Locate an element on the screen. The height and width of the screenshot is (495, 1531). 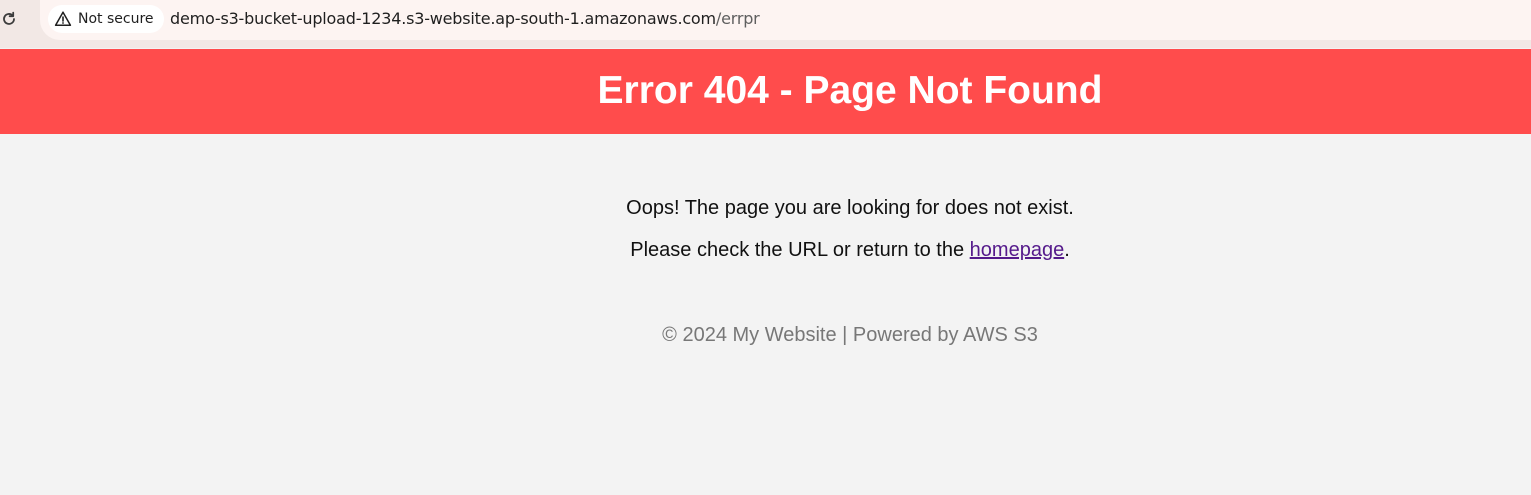
instruction-suffix: . is located at coordinates (1067, 250).